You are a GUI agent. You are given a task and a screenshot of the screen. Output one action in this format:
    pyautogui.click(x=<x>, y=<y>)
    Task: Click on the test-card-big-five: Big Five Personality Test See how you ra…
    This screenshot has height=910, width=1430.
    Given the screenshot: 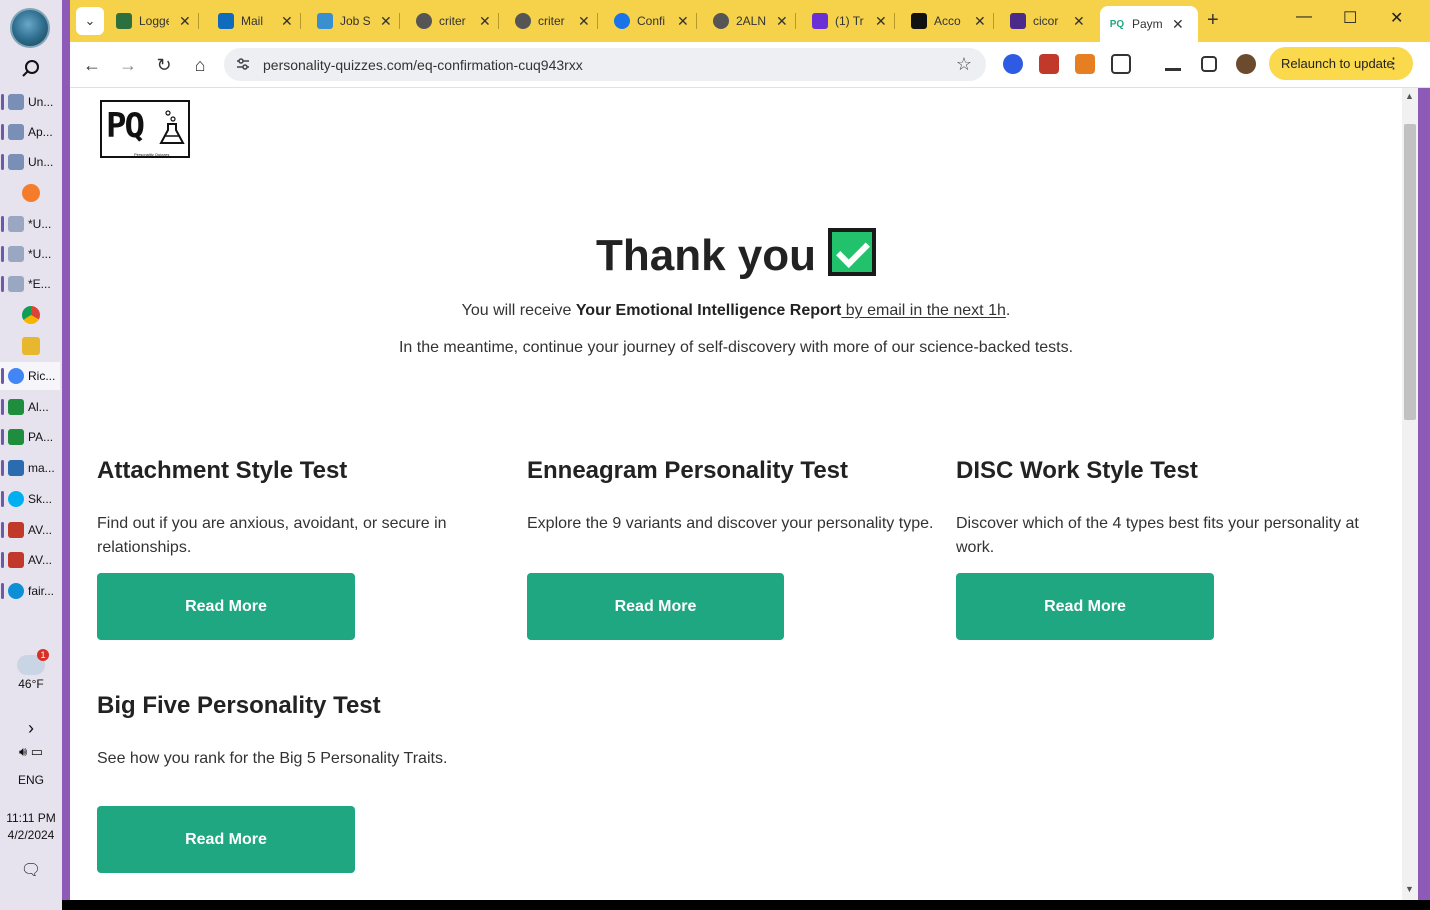 What is the action you would take?
    pyautogui.click(x=307, y=782)
    